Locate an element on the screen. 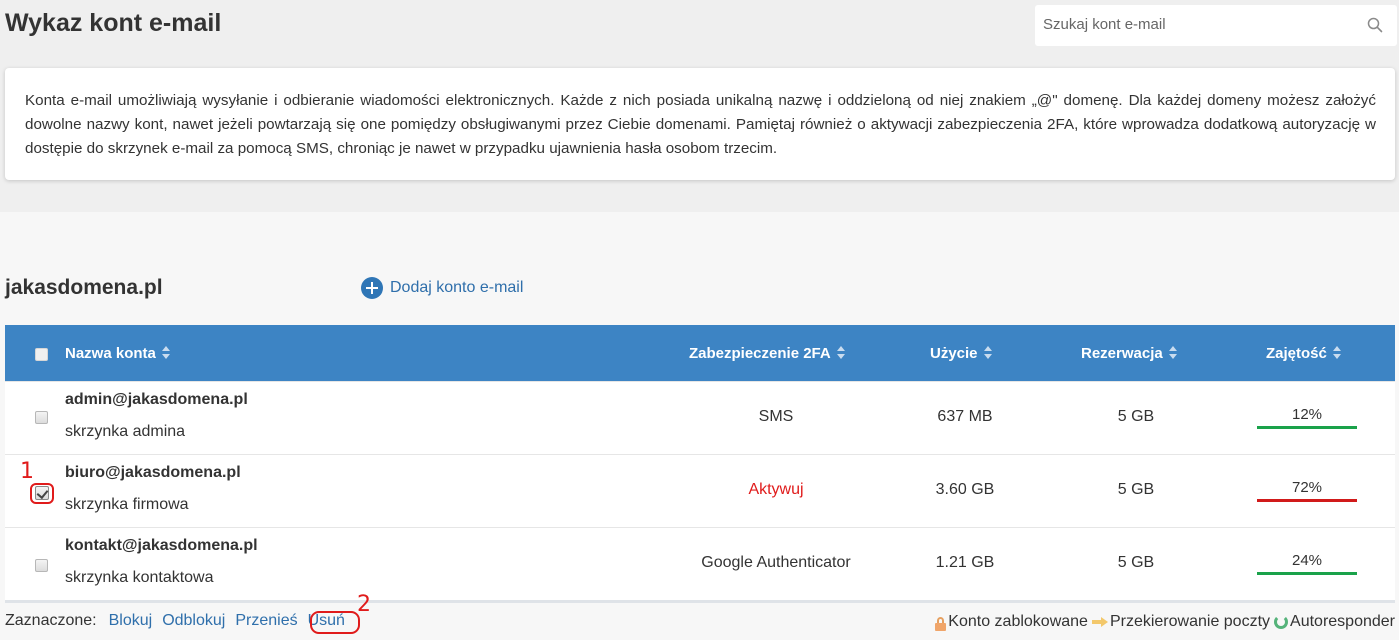 The image size is (1399, 640). account-description: skrzynka firmowa is located at coordinates (127, 504).